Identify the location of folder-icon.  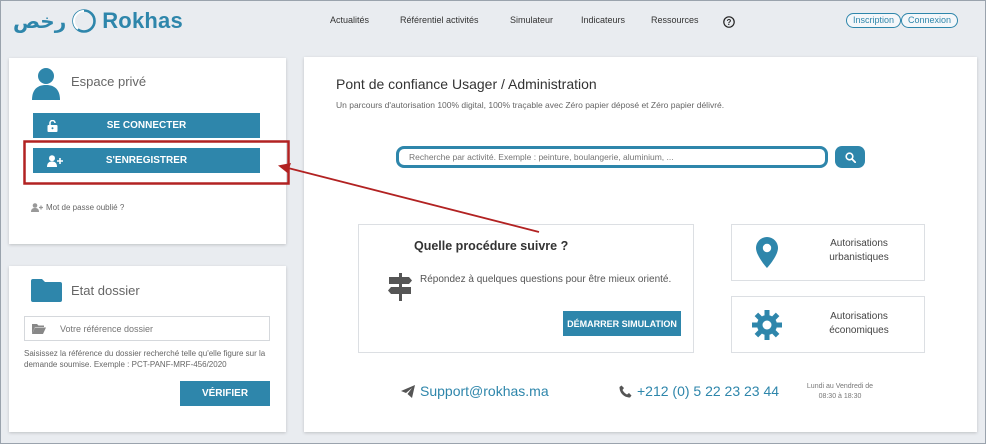
(46, 290).